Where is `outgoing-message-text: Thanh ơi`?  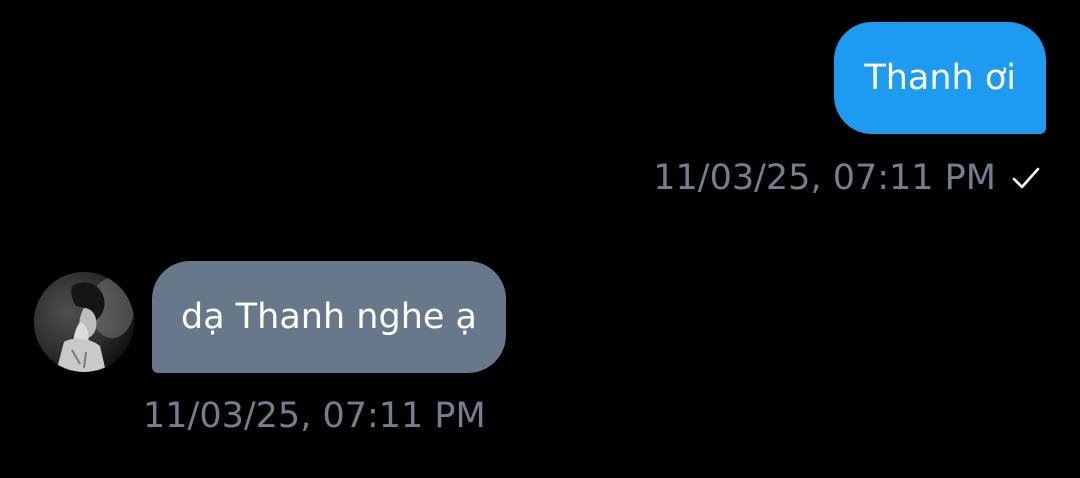
outgoing-message-text: Thanh ơi is located at coordinates (940, 78).